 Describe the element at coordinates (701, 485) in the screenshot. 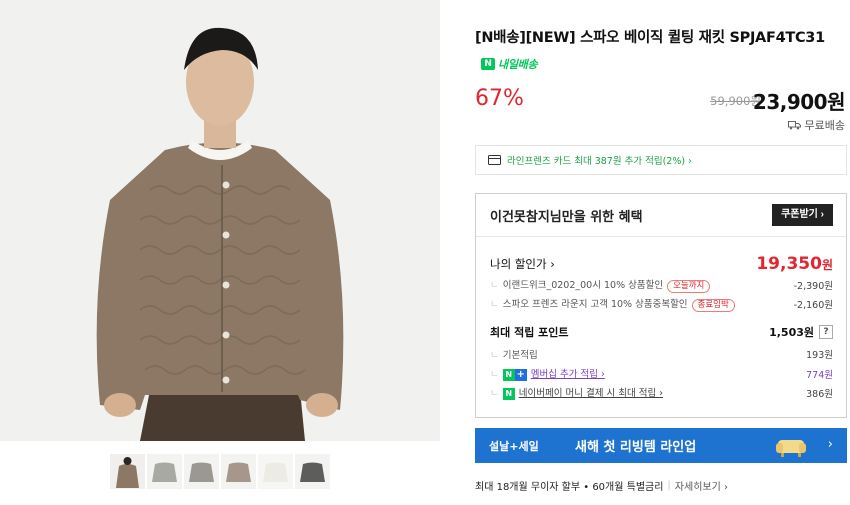

I see `installment-more-link: 자세히보기 ›` at that location.